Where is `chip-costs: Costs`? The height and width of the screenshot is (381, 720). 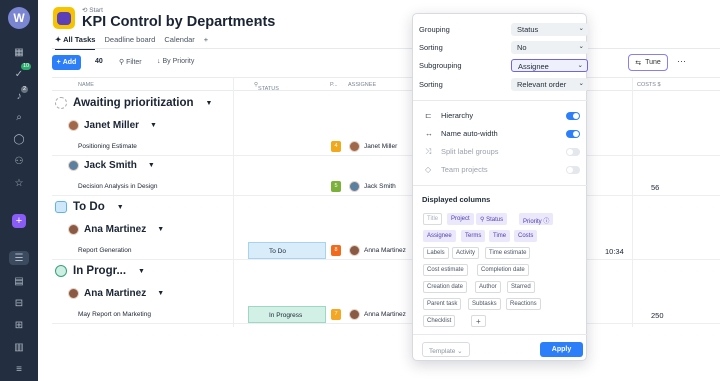
chip-costs: Costs is located at coordinates (526, 236).